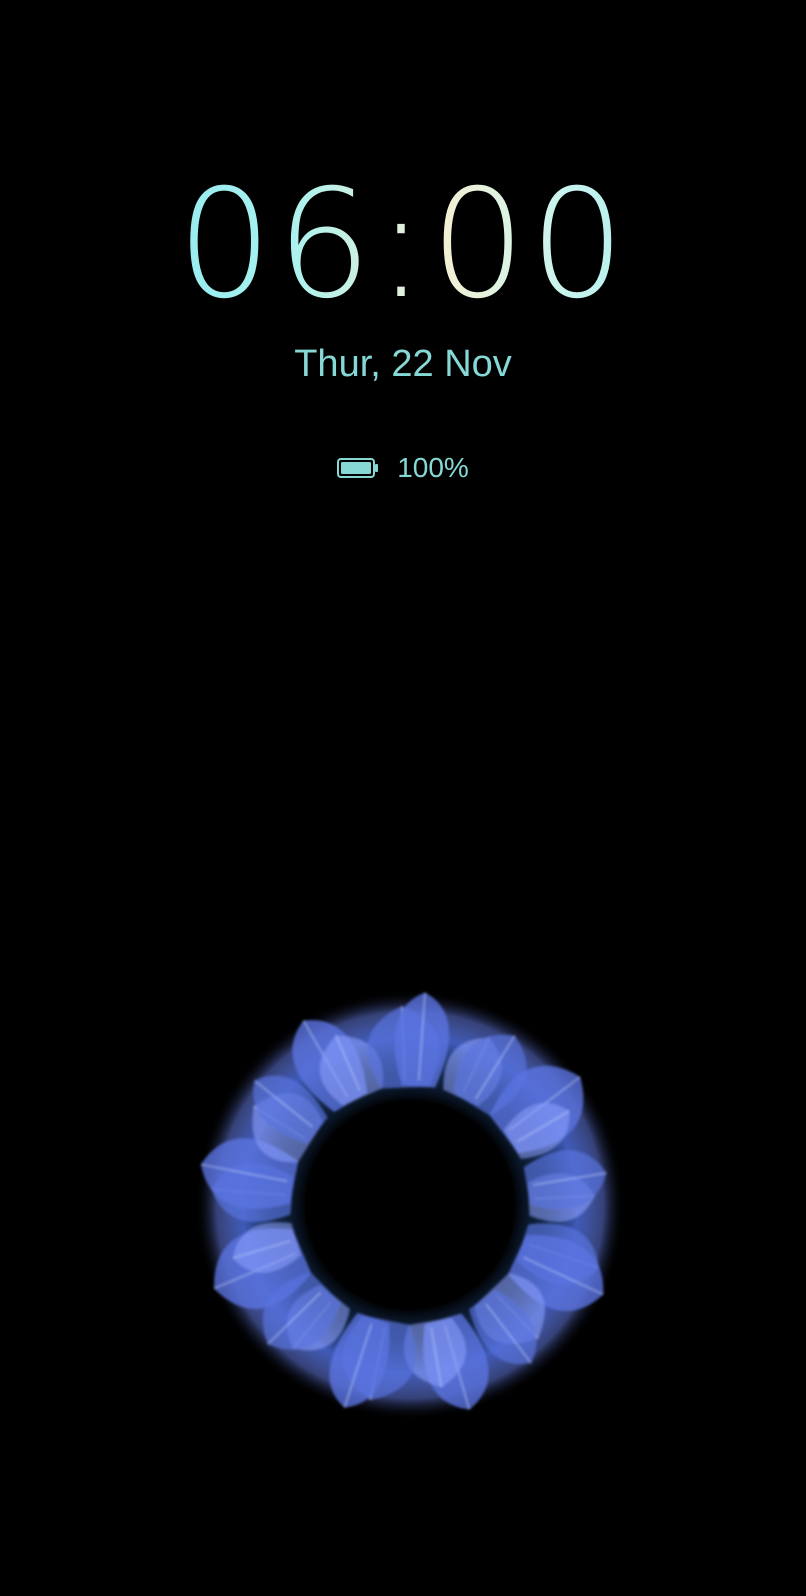  I want to click on clock-time: 06:00, so click(403, 245).